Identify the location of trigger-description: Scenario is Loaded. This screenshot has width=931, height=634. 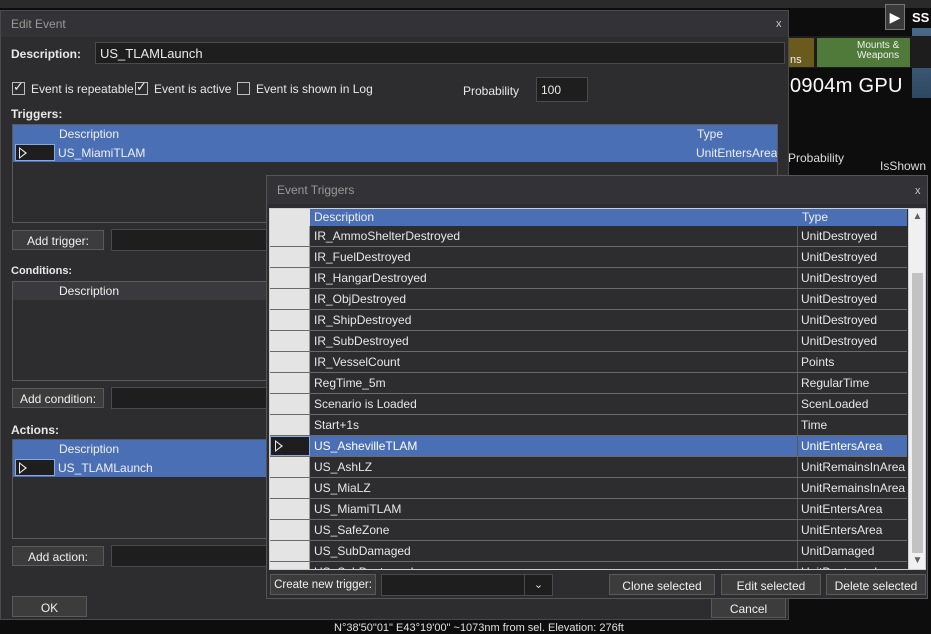
(365, 404).